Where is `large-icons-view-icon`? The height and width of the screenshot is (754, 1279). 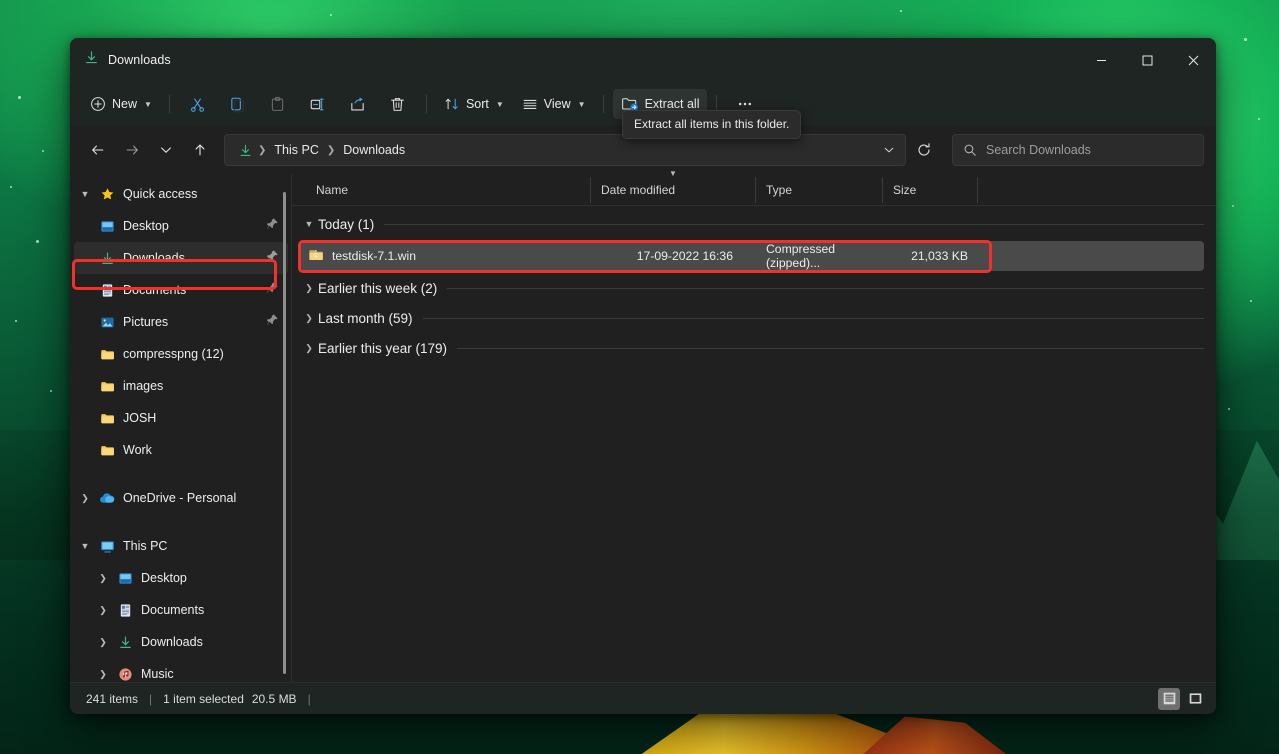 large-icons-view-icon is located at coordinates (1195, 698).